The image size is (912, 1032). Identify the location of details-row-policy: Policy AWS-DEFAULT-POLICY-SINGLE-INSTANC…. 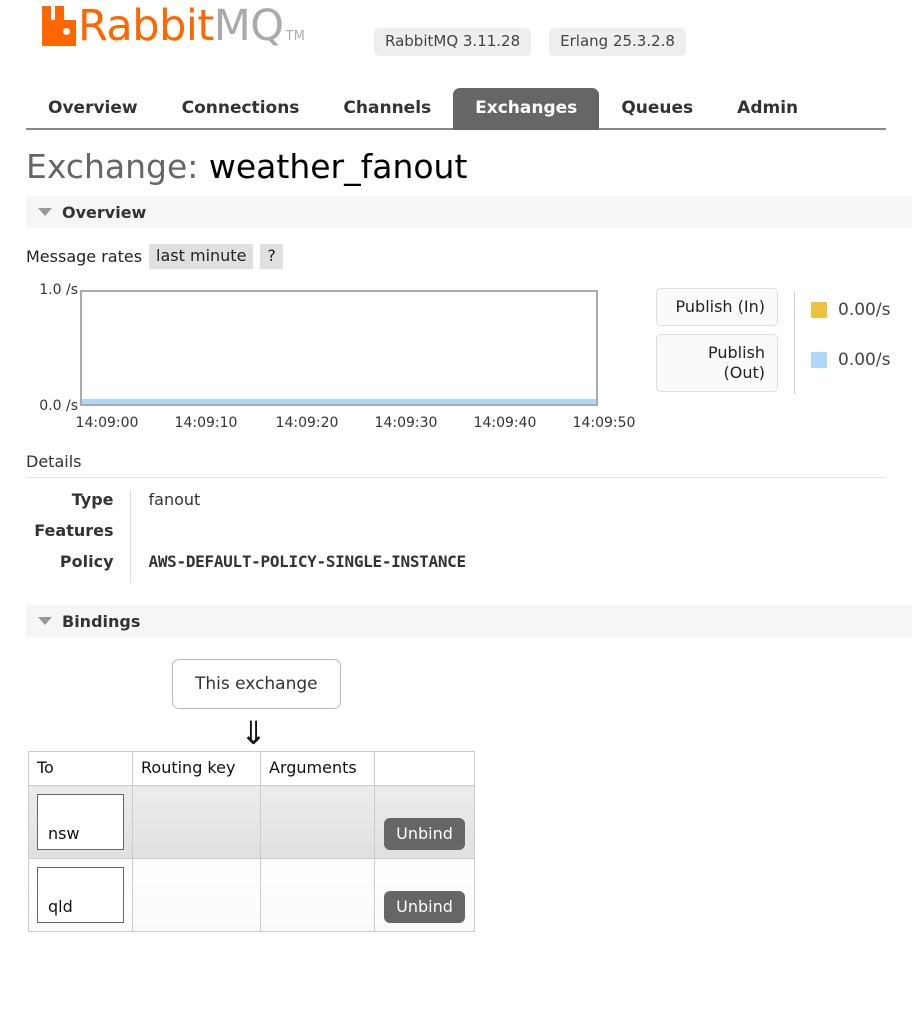
(328, 567).